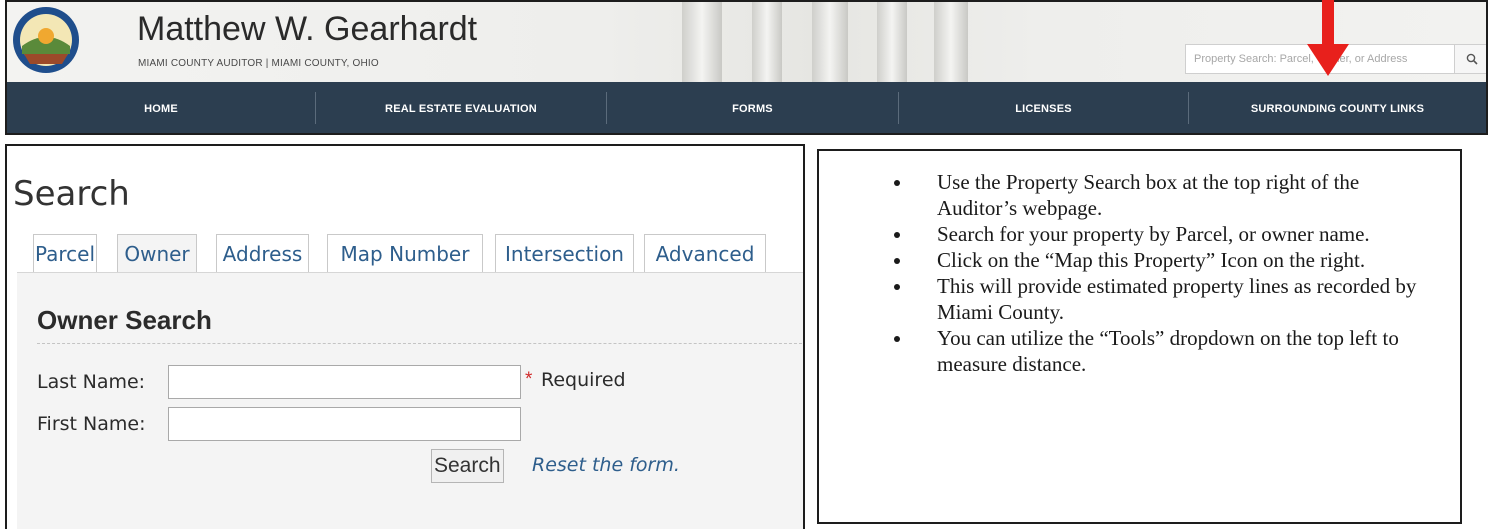  What do you see at coordinates (91, 424) in the screenshot?
I see `first-name-label: First Name:` at bounding box center [91, 424].